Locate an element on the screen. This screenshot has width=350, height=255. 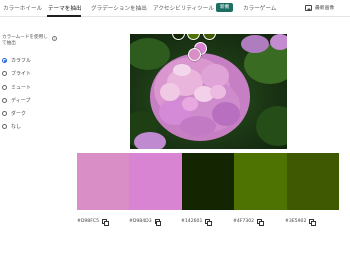
new-badge: 新機 is located at coordinates (224, 7).